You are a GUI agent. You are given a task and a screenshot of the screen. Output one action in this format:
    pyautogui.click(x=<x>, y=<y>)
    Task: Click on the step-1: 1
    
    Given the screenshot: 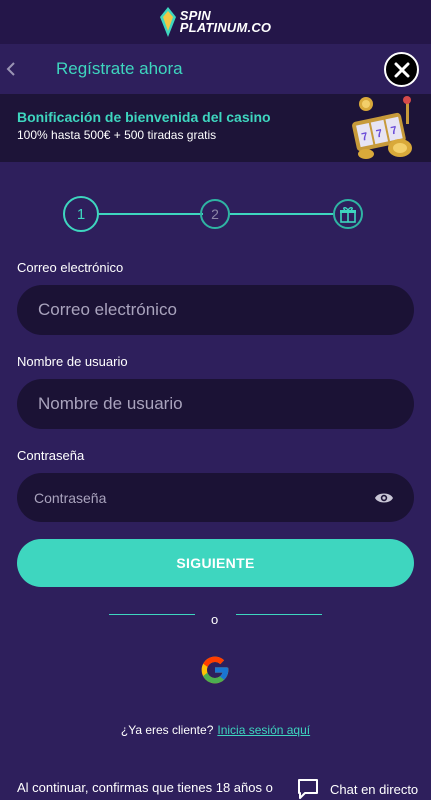 What is the action you would take?
    pyautogui.click(x=81, y=214)
    